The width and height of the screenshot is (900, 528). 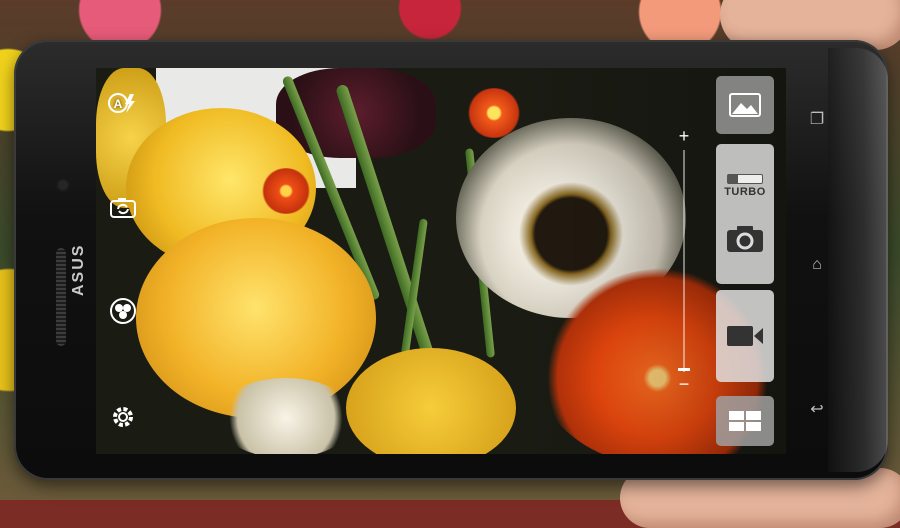 I want to click on gallery-button, so click(x=745, y=105).